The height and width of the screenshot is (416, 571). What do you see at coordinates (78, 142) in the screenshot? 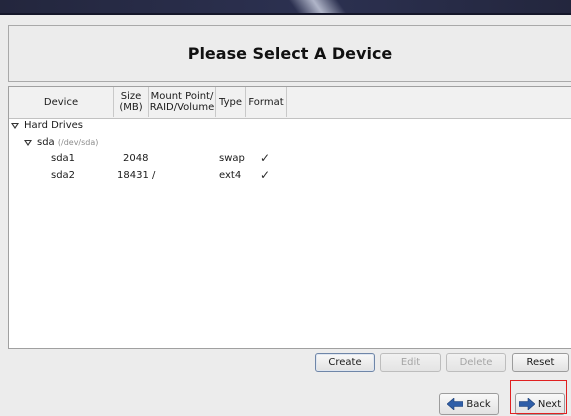
I see `drive-path: (/dev/sda)` at bounding box center [78, 142].